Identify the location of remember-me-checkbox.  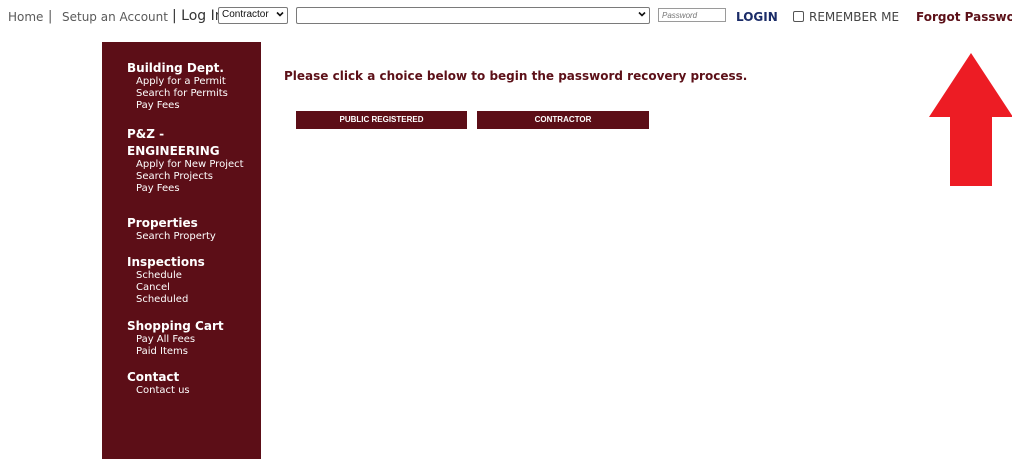
(798, 16).